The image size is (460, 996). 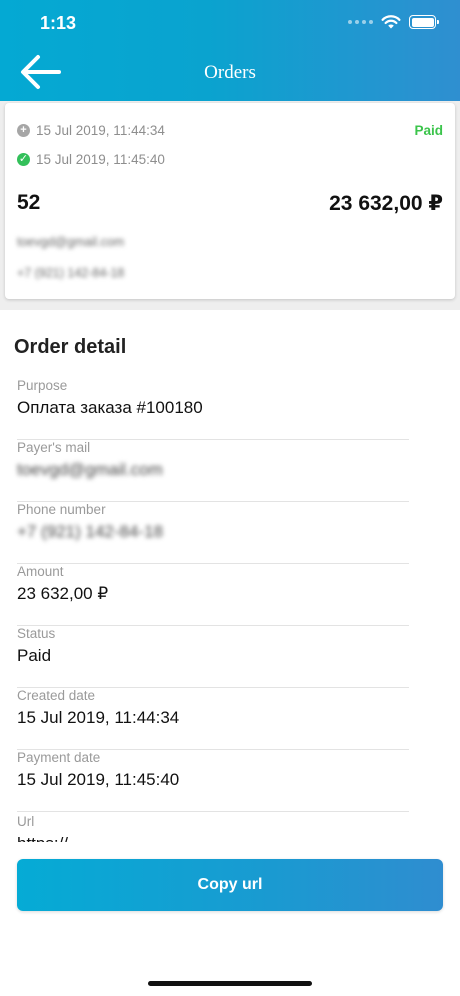 What do you see at coordinates (58, 23) in the screenshot?
I see `status-time: 1:13` at bounding box center [58, 23].